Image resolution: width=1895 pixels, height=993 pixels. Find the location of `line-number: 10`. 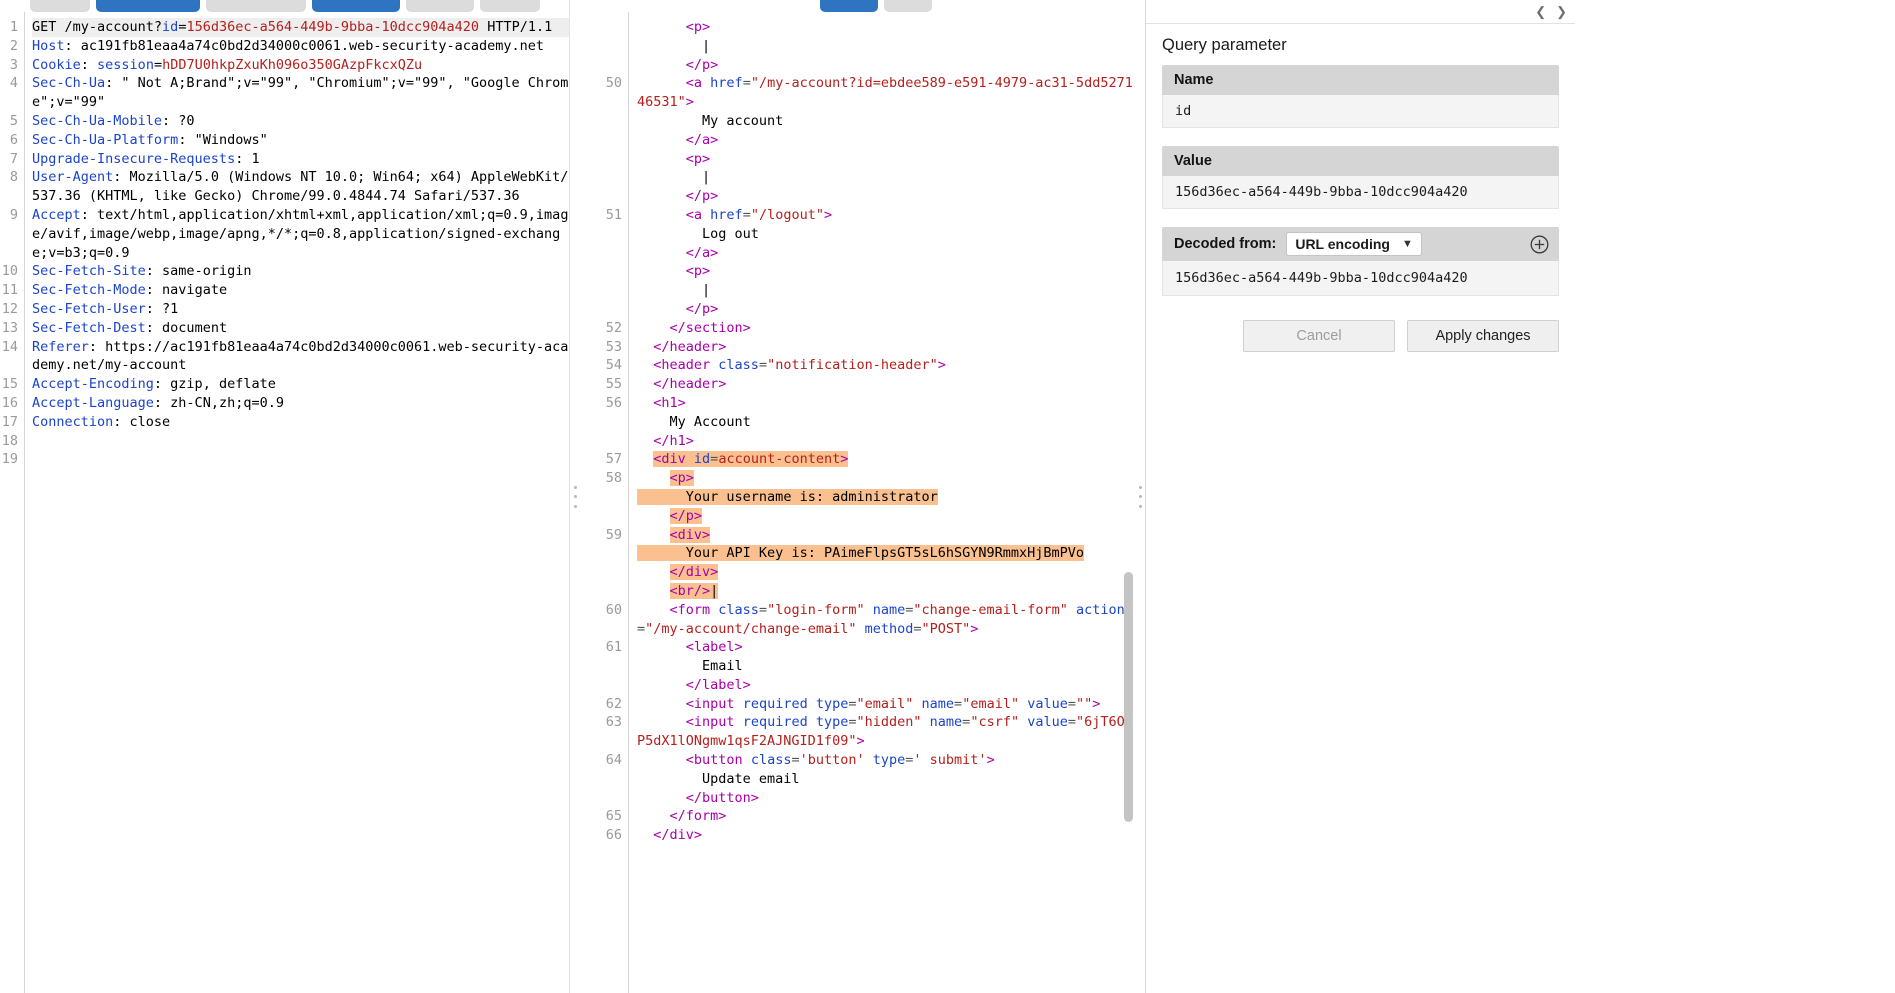

line-number: 10 is located at coordinates (9, 271).